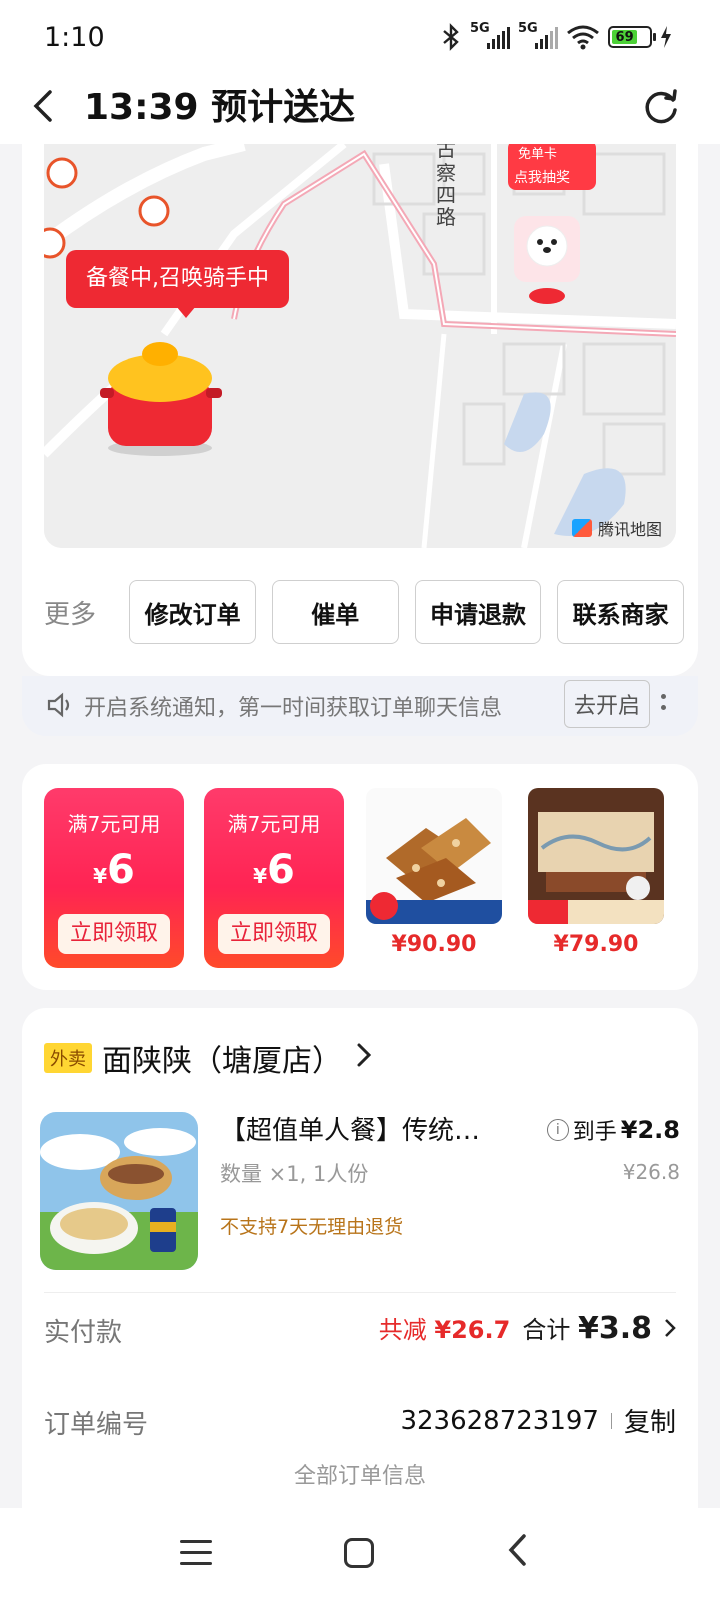  I want to click on notification-banner: 开启系统通知，第一时间获取订单聊天信息 去开启, so click(360, 706).